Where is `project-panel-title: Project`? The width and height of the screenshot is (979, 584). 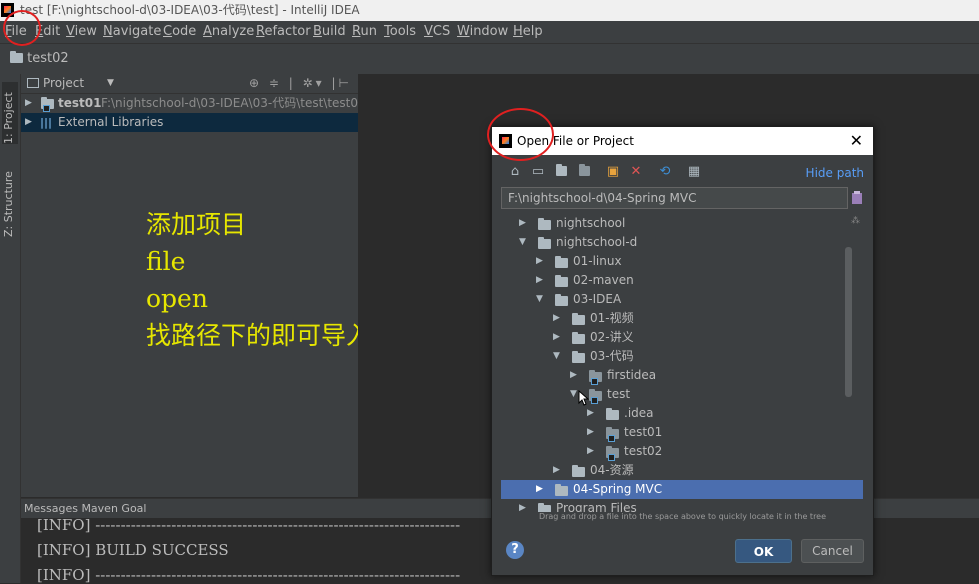 project-panel-title: Project is located at coordinates (63, 83).